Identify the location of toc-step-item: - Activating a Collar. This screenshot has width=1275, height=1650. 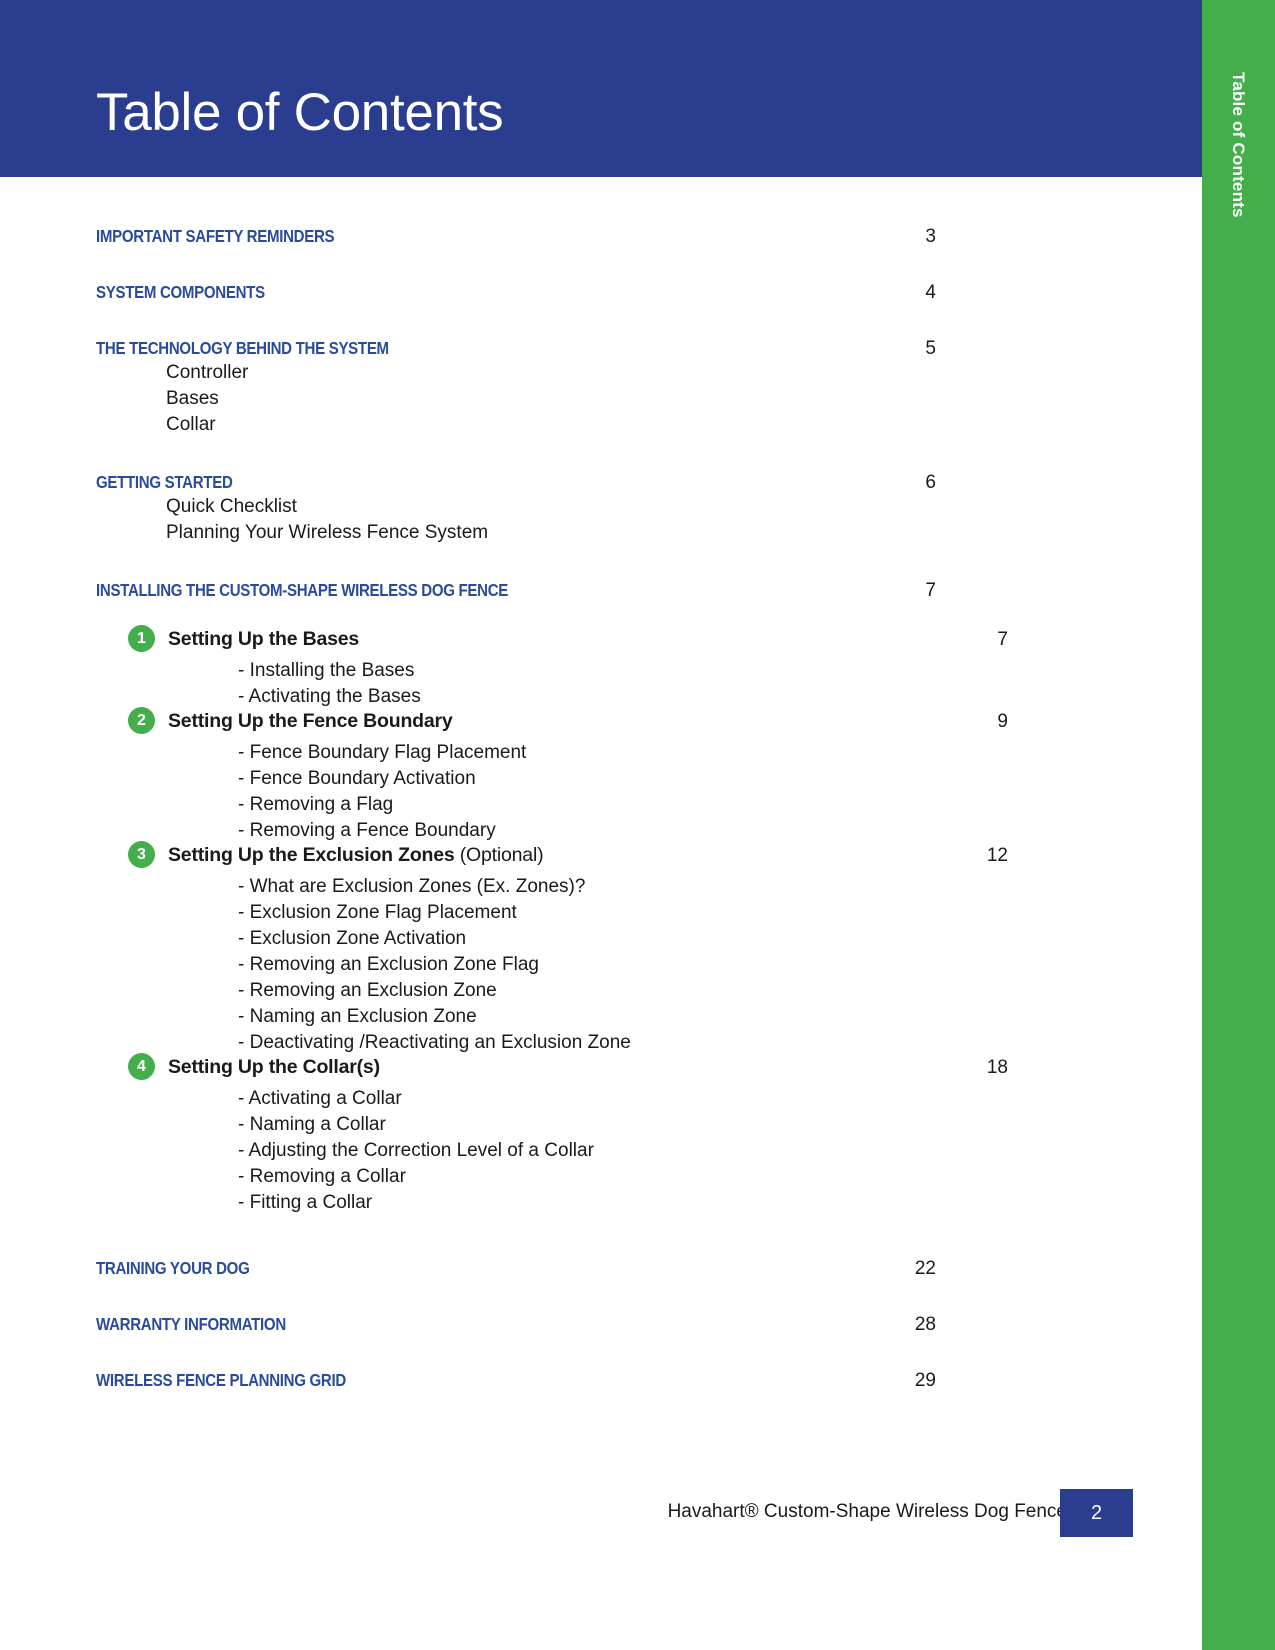
(320, 1098).